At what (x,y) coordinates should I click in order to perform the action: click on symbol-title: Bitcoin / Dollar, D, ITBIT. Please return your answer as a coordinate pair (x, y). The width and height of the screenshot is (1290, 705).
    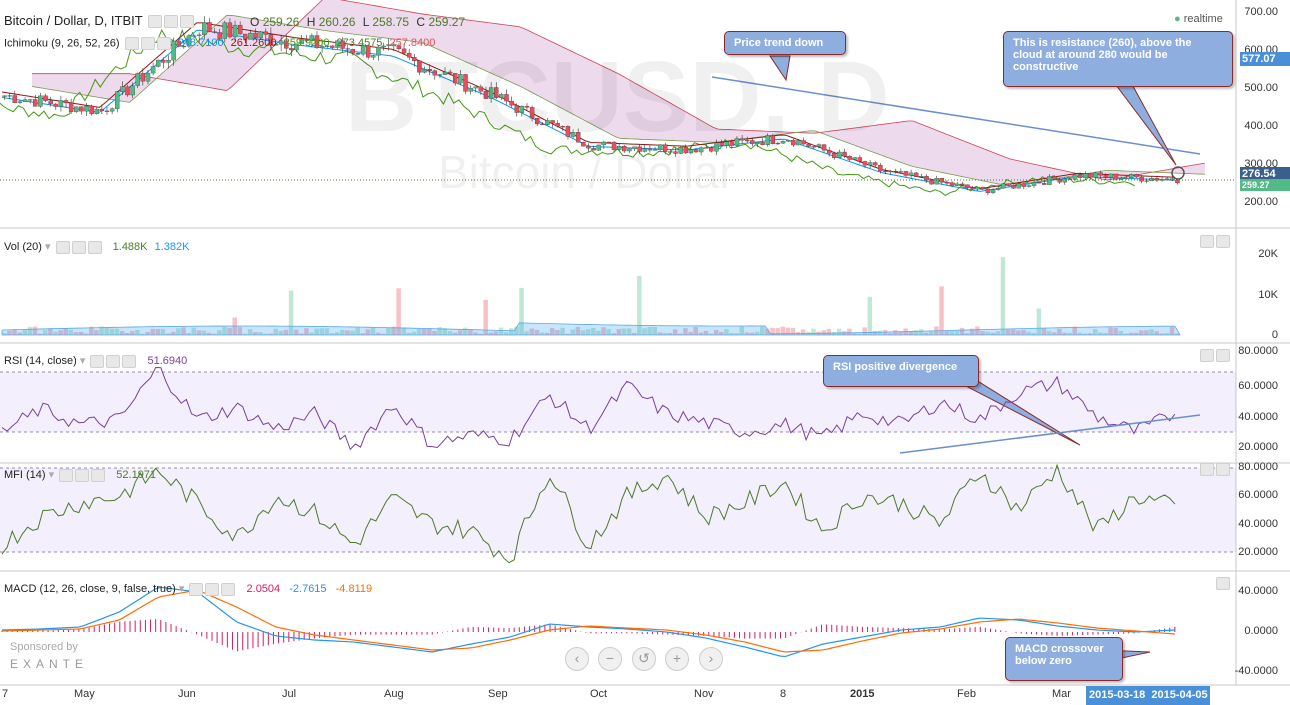
    Looking at the image, I should click on (99, 21).